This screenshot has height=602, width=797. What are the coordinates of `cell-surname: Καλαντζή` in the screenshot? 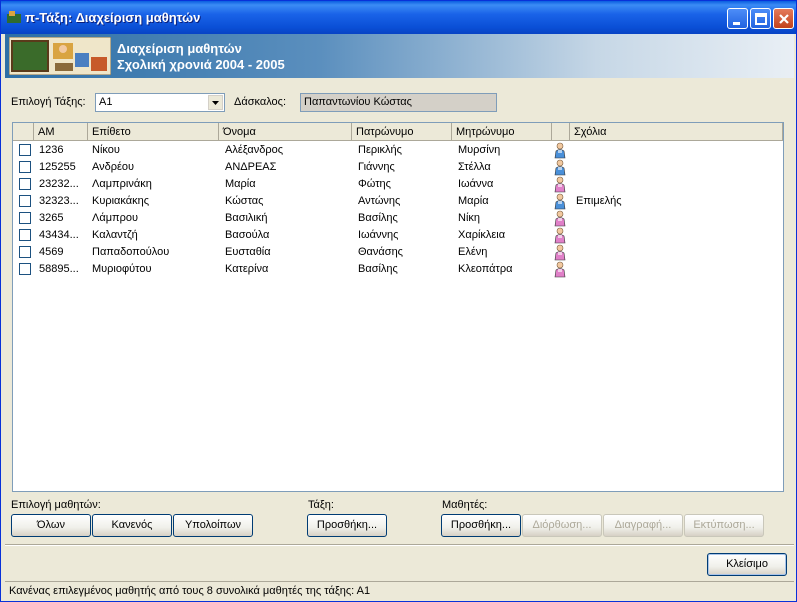 It's located at (115, 235).